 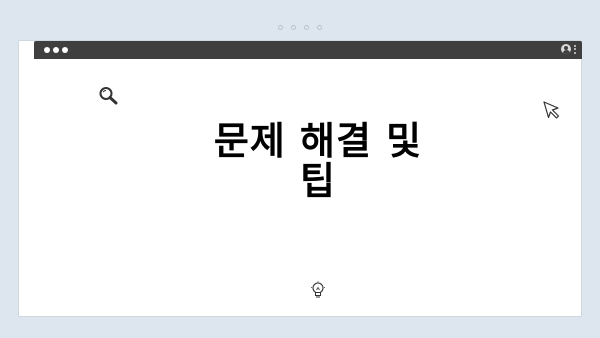 I want to click on cursor-arrow-icon, so click(x=551, y=110).